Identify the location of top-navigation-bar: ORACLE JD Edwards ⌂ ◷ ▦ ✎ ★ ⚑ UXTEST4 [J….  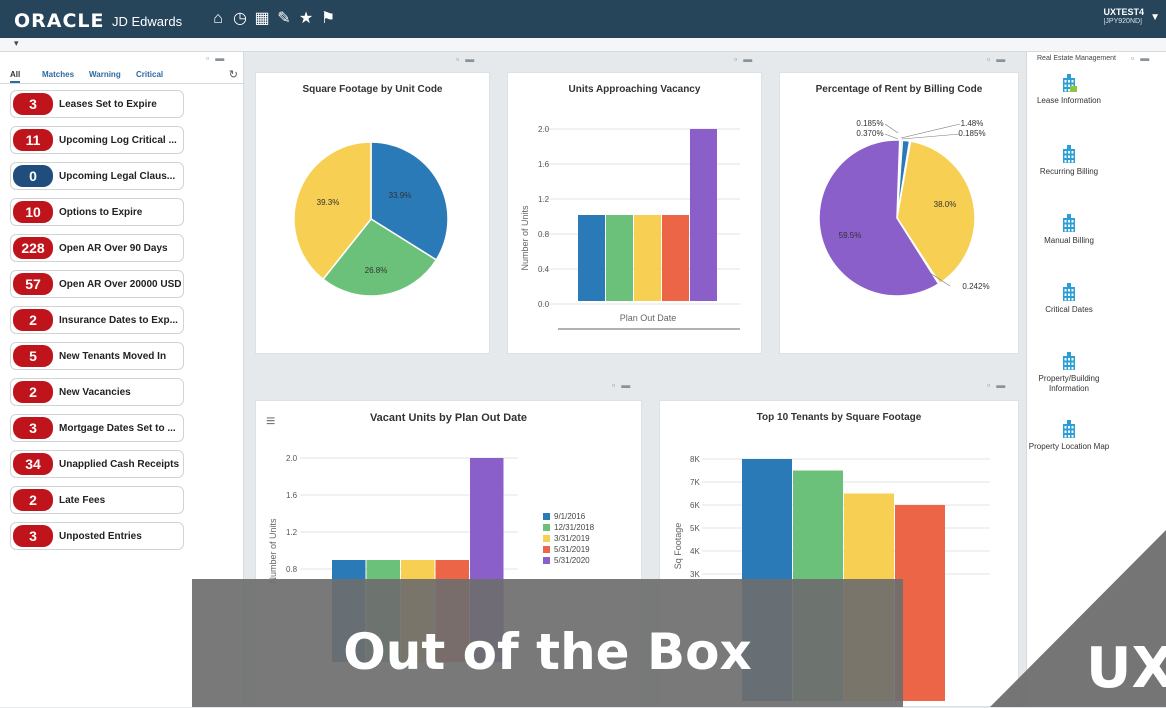
(583, 19).